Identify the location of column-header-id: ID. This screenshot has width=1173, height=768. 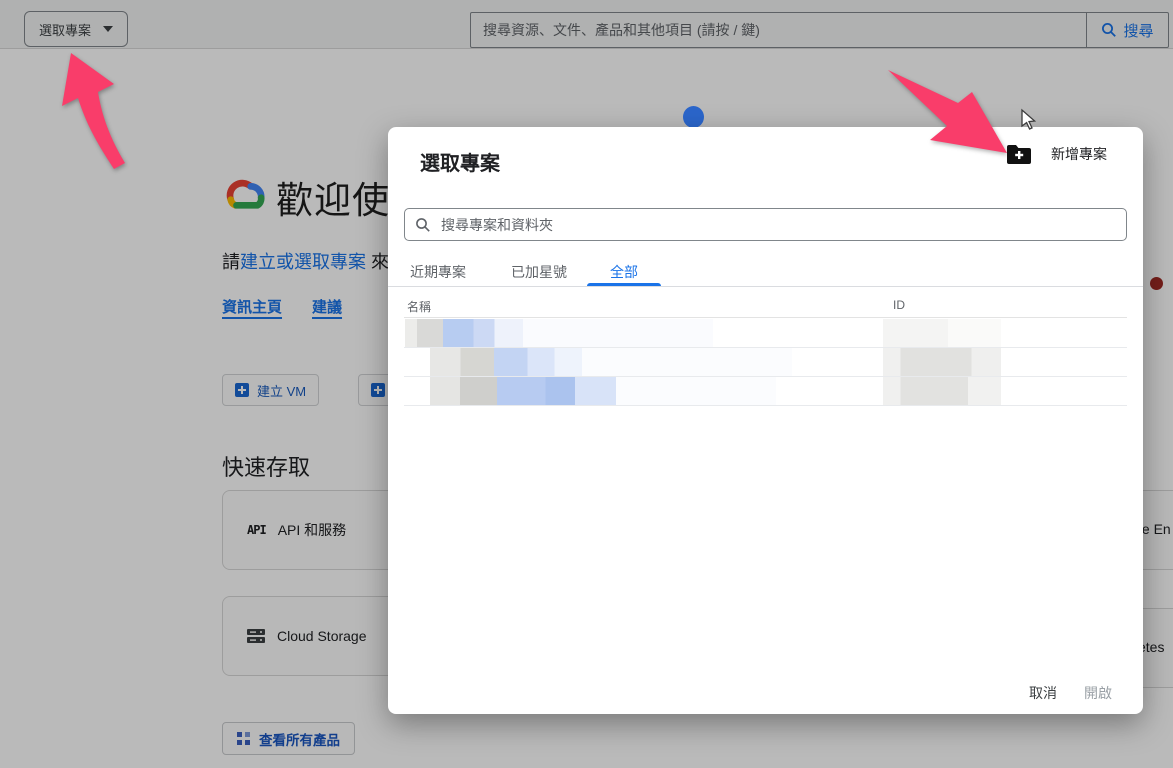
(899, 305).